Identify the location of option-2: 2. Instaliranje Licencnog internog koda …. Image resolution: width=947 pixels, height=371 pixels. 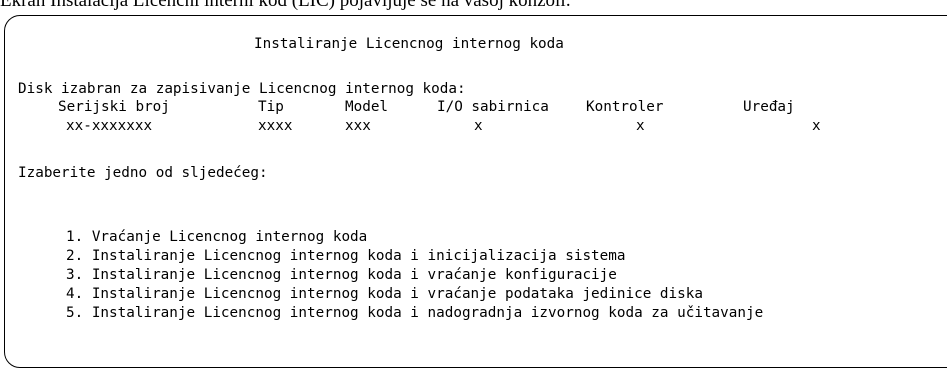
(345, 256).